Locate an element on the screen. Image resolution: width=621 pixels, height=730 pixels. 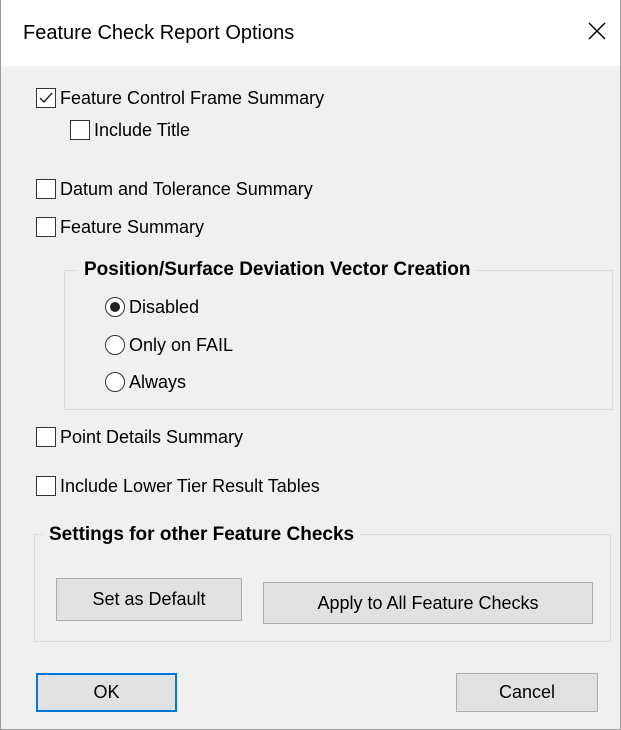
settings-group-title: Settings for other Feature Checks is located at coordinates (202, 535).